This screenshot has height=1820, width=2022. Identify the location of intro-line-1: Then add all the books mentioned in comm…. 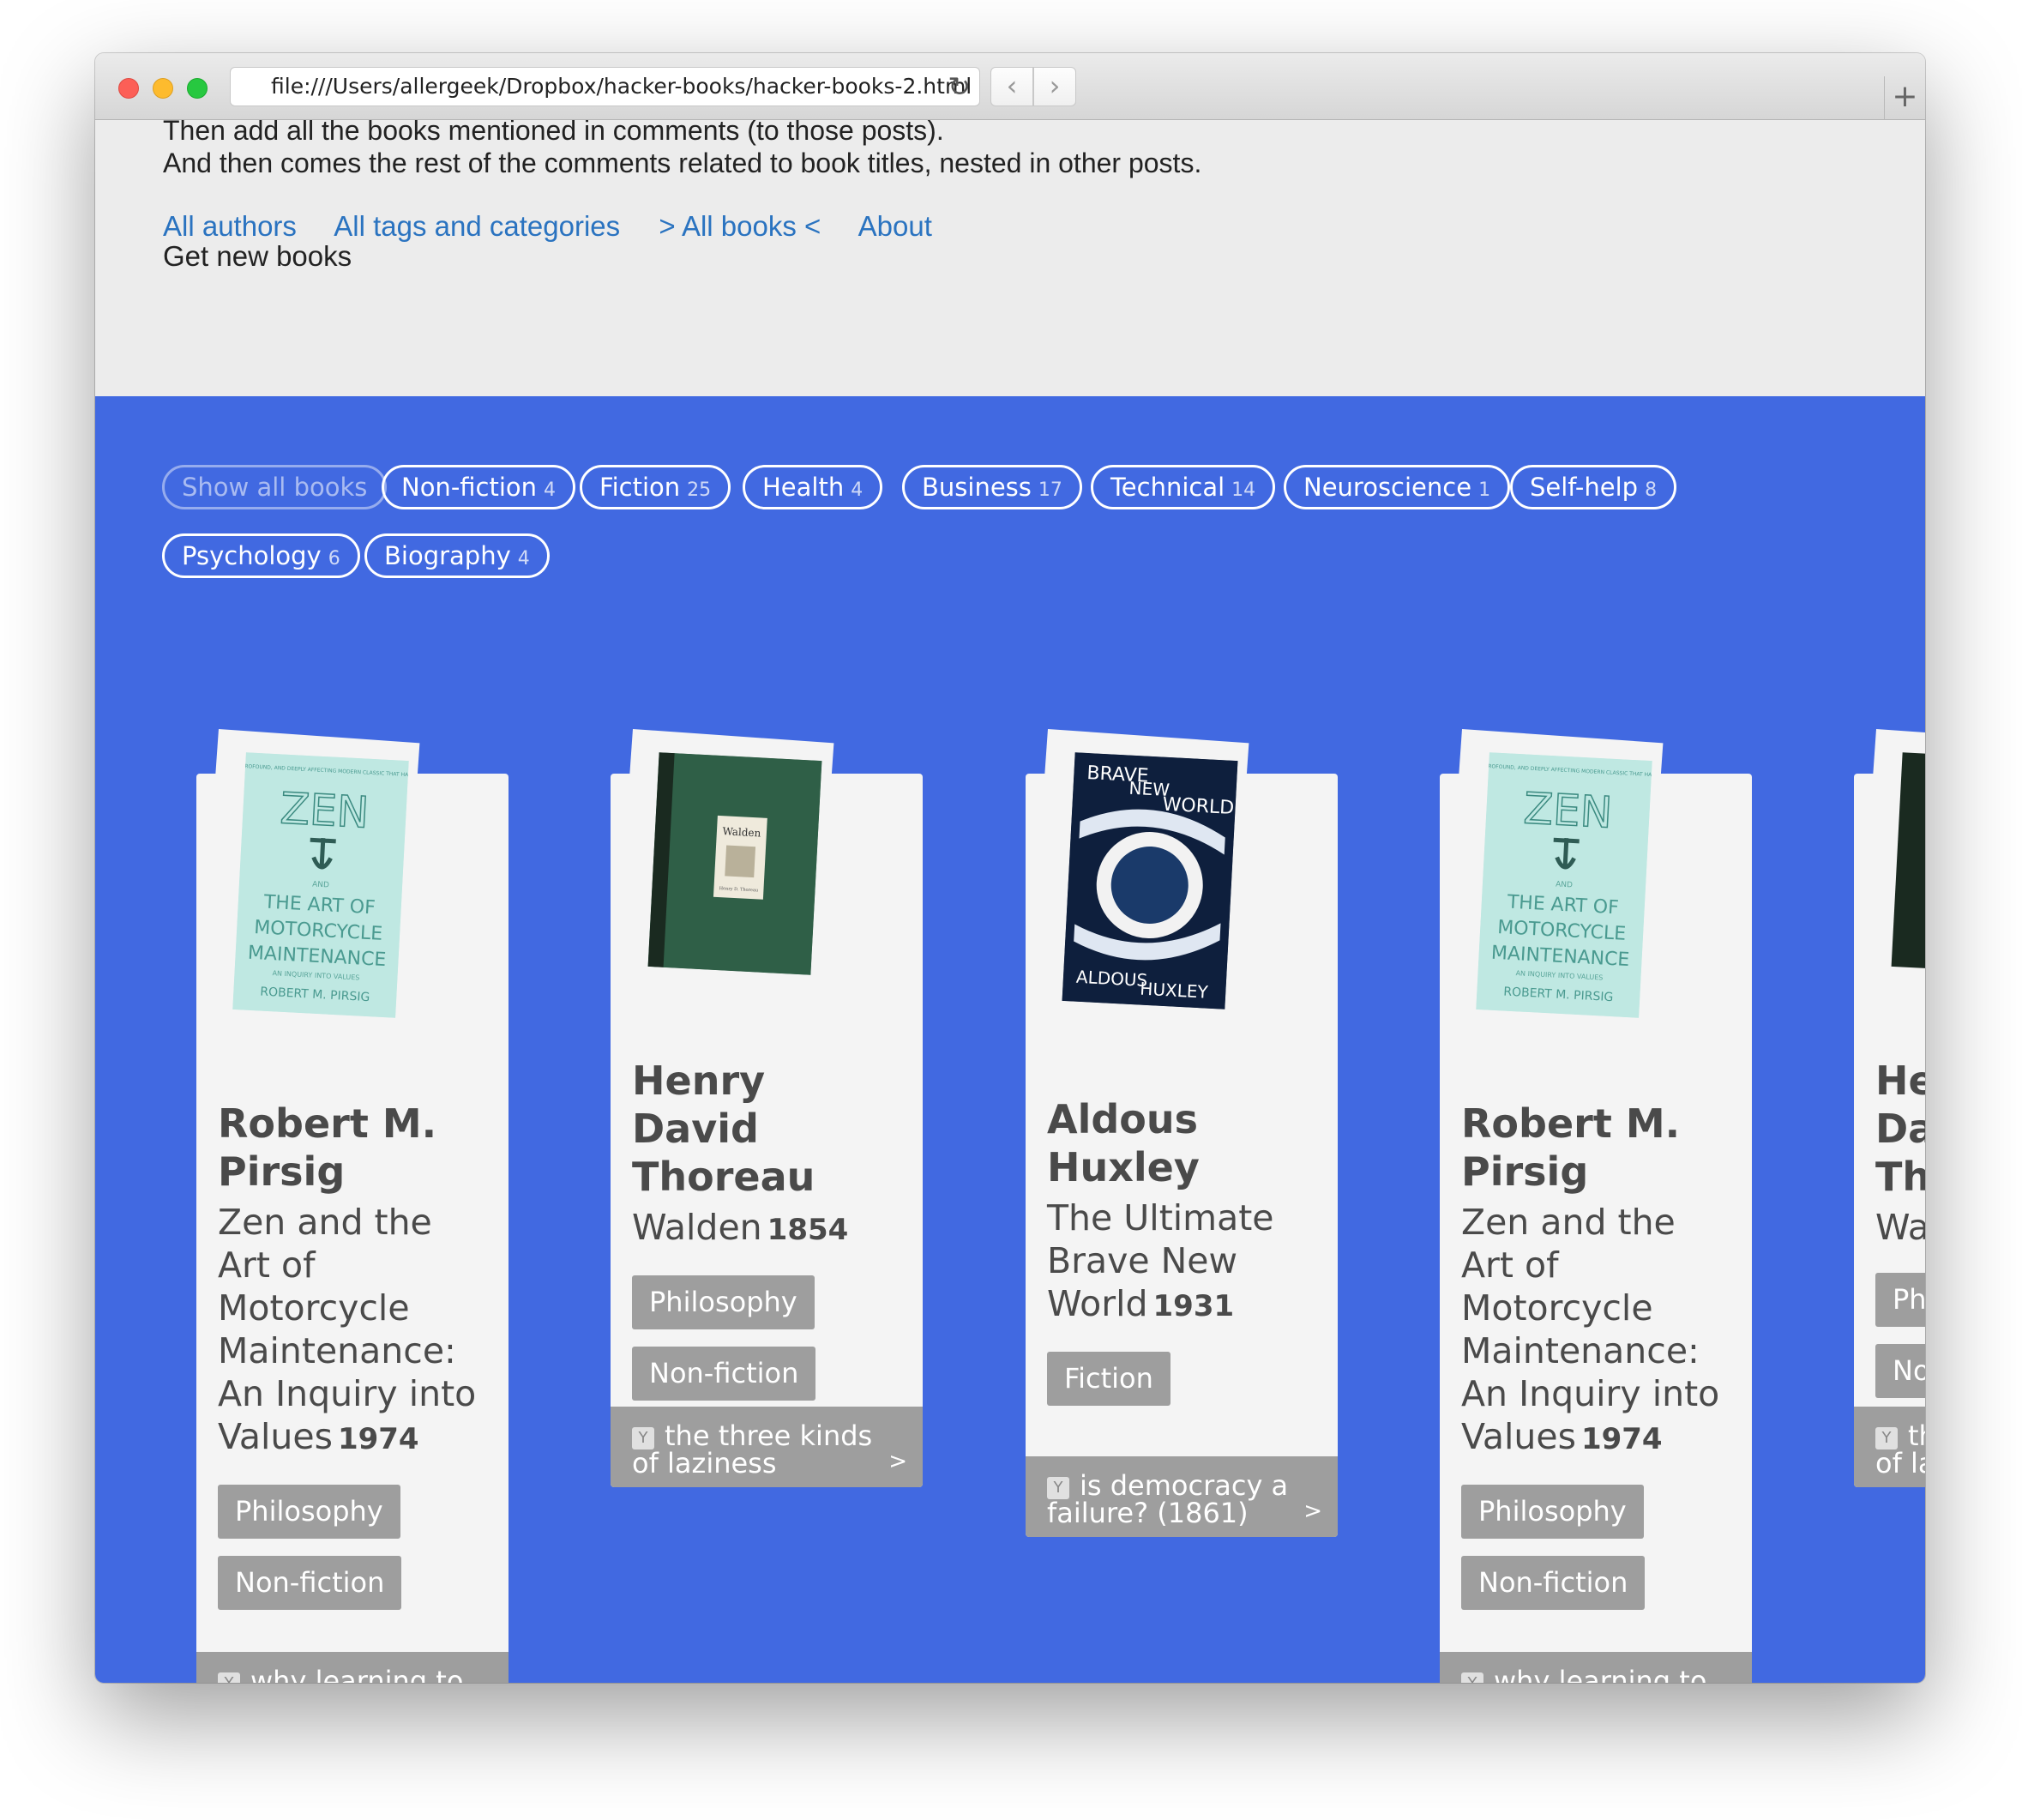
(553, 133).